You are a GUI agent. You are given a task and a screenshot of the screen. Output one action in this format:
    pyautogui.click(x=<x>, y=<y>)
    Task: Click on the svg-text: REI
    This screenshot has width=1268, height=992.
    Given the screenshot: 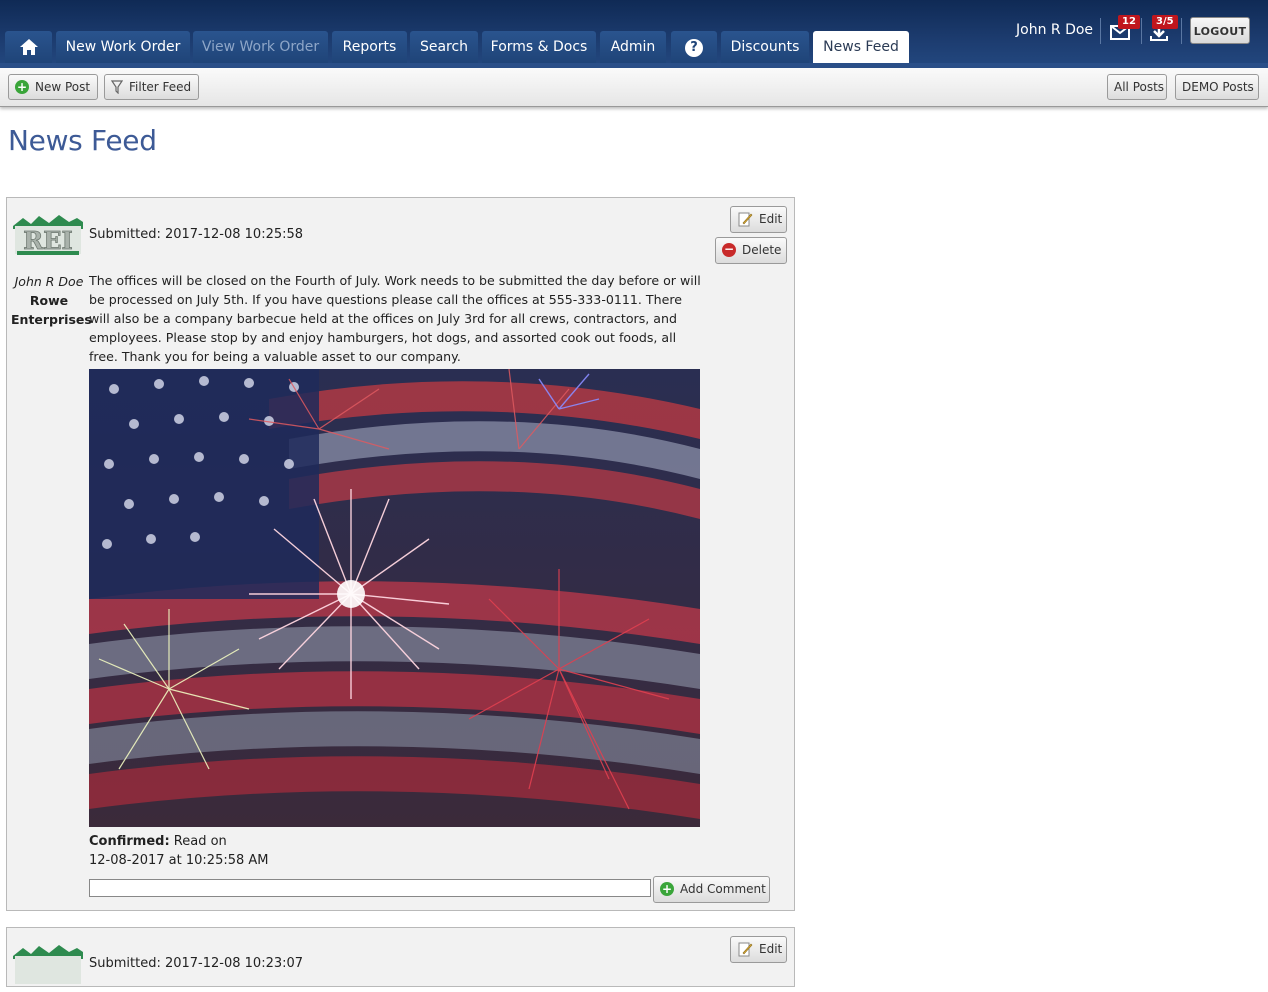 What is the action you would take?
    pyautogui.click(x=47, y=240)
    